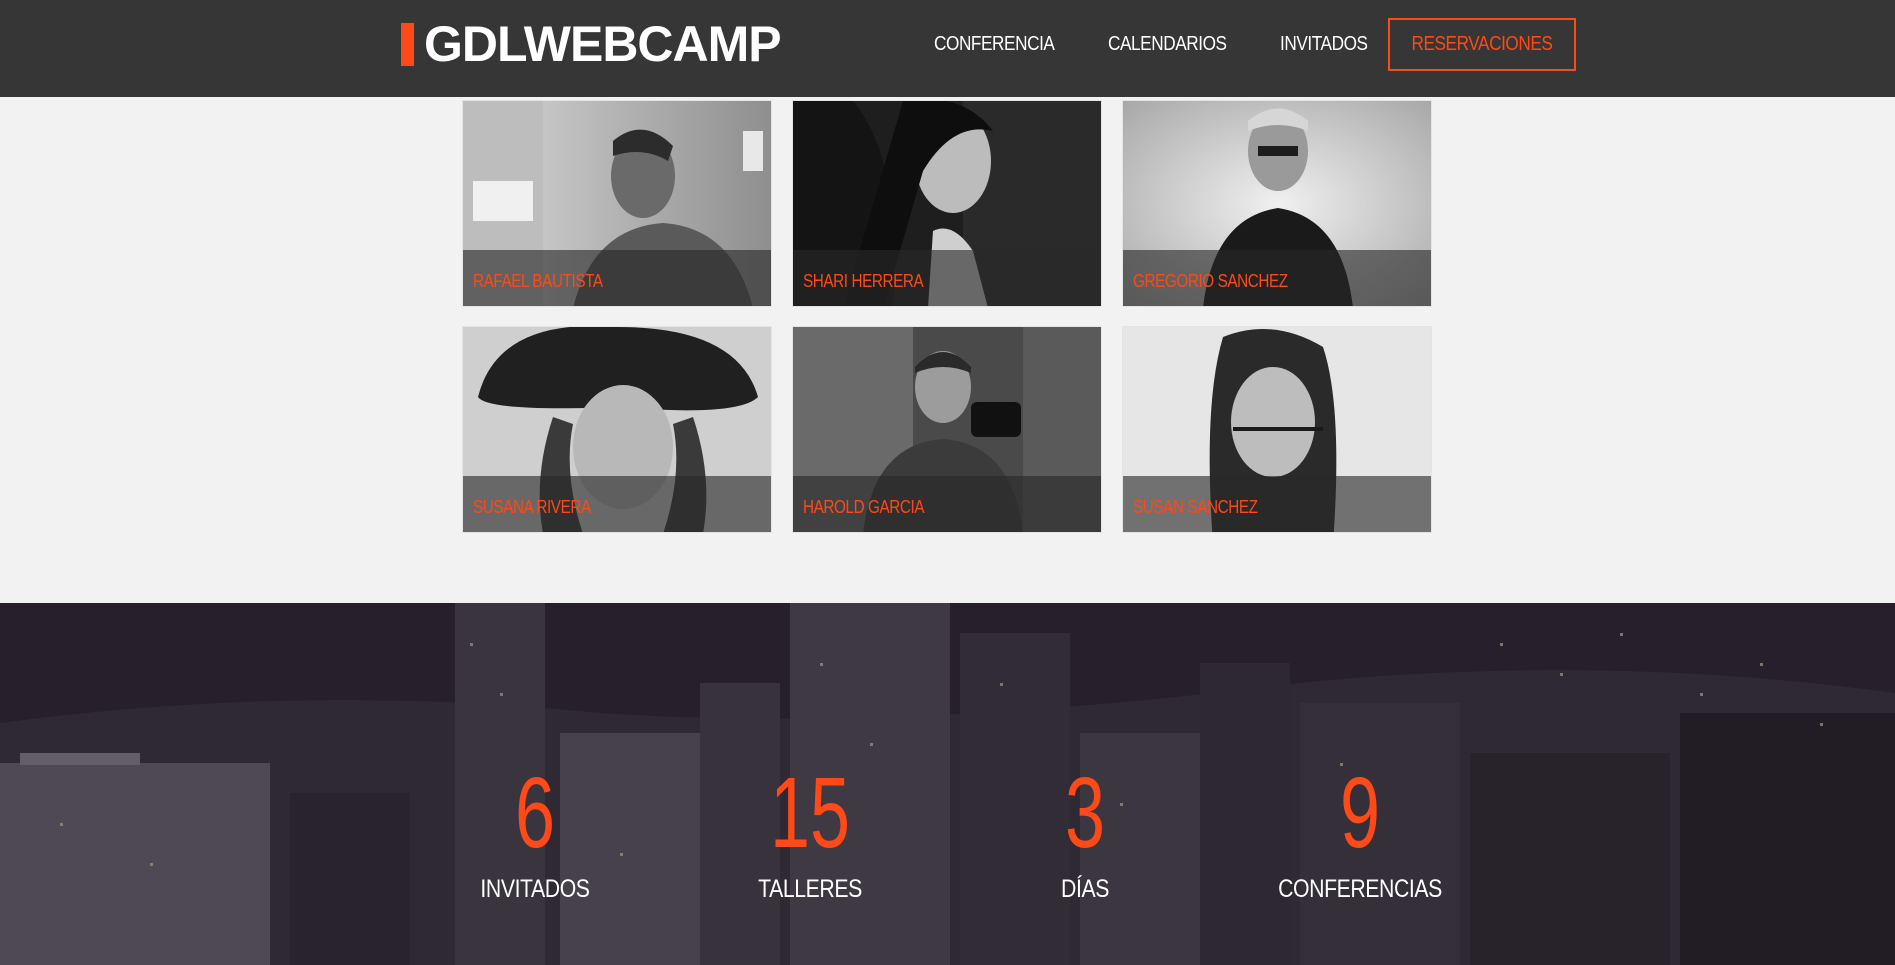  Describe the element at coordinates (535, 889) in the screenshot. I see `stat-label: INVITADOS` at that location.